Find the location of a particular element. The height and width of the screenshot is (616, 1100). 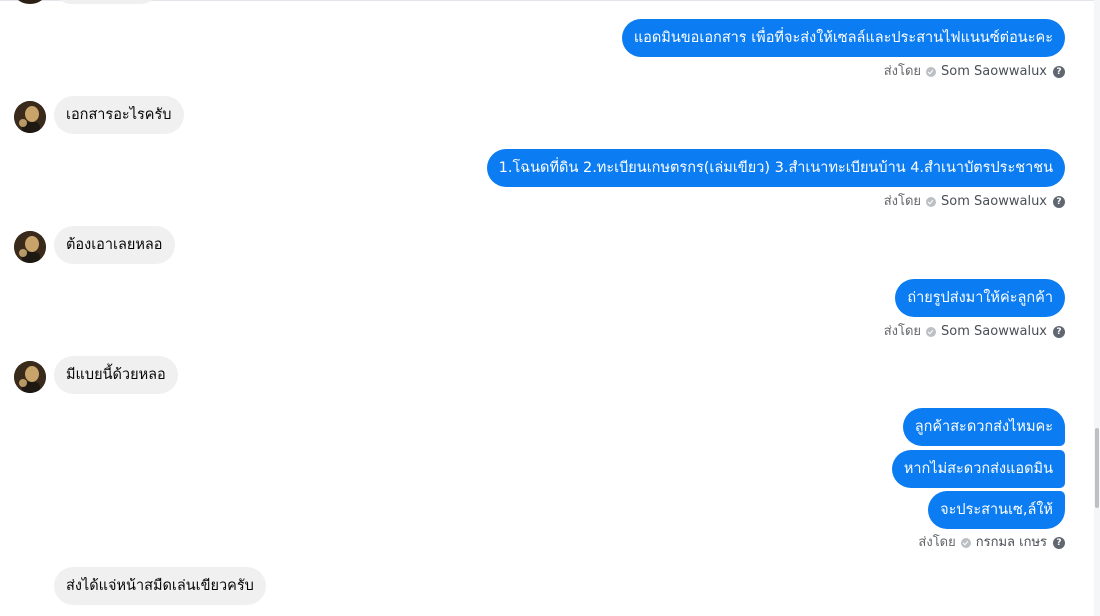

scrollbar-thumb is located at coordinates (1097, 468).